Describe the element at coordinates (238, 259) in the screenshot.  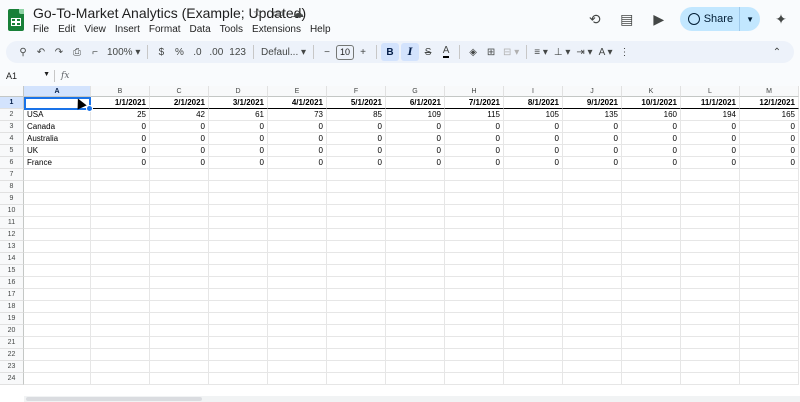
I see `cell-d14` at that location.